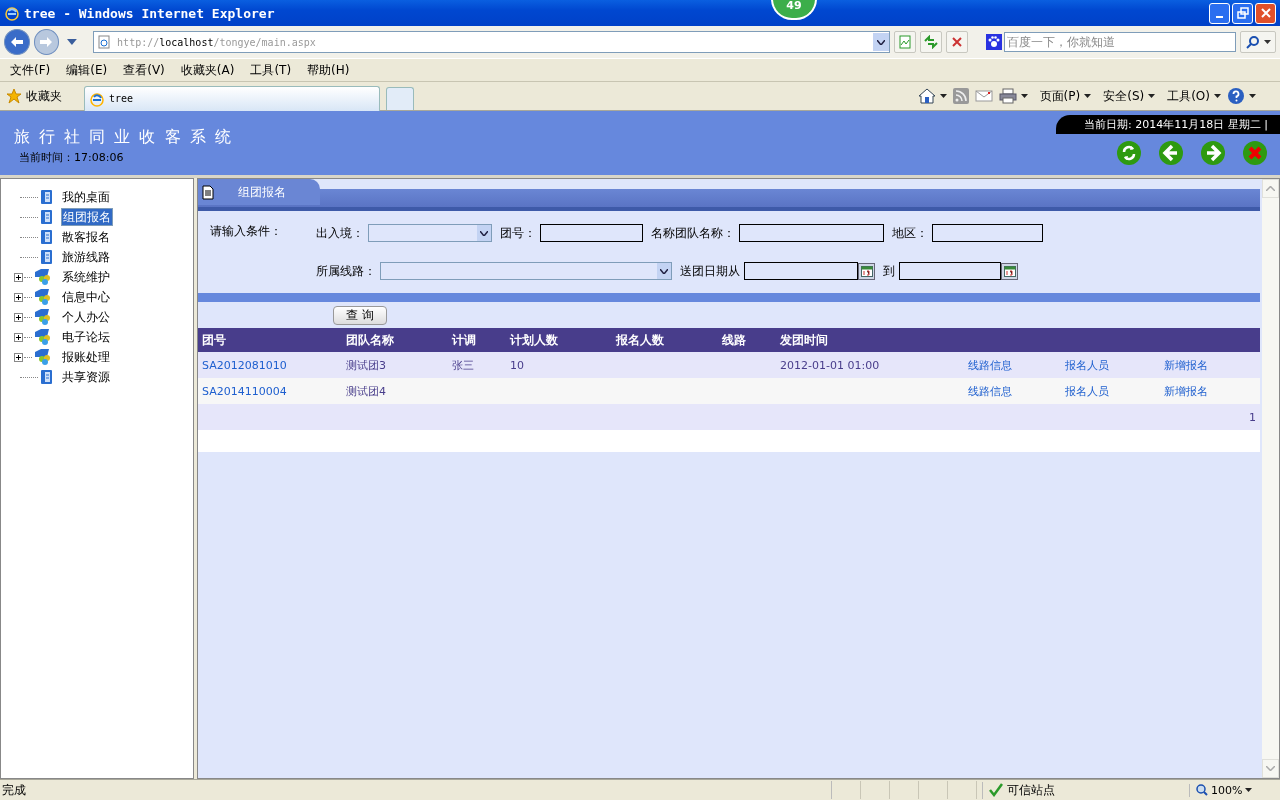 The width and height of the screenshot is (1280, 800). What do you see at coordinates (366, 391) in the screenshot?
I see `table-cell: 测试团4` at bounding box center [366, 391].